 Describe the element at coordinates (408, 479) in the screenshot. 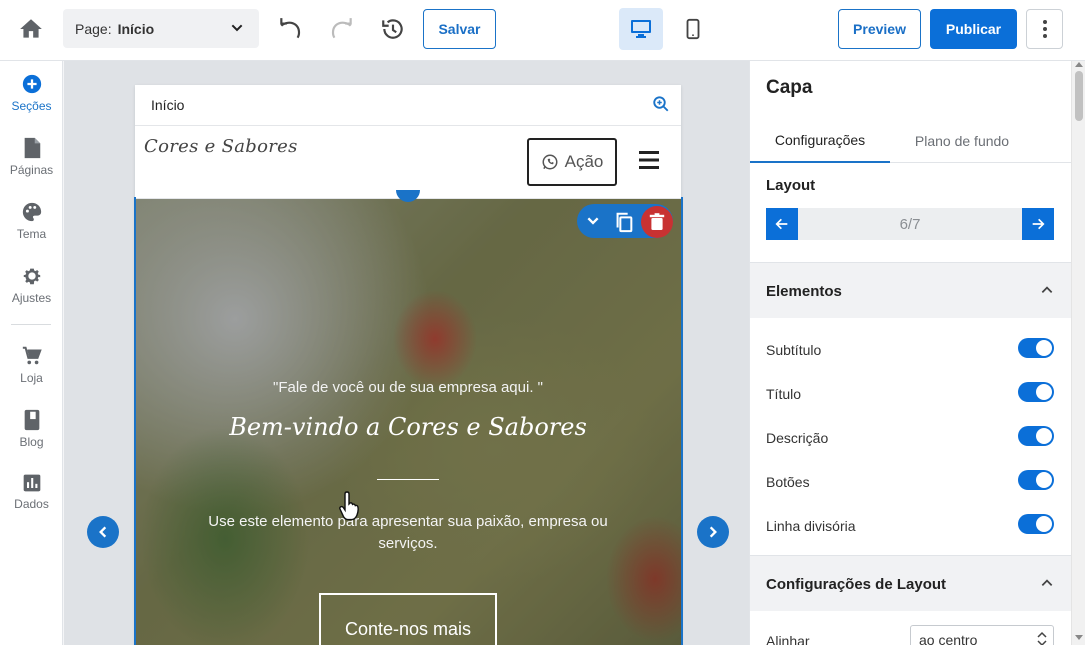

I see `hero-divider` at that location.